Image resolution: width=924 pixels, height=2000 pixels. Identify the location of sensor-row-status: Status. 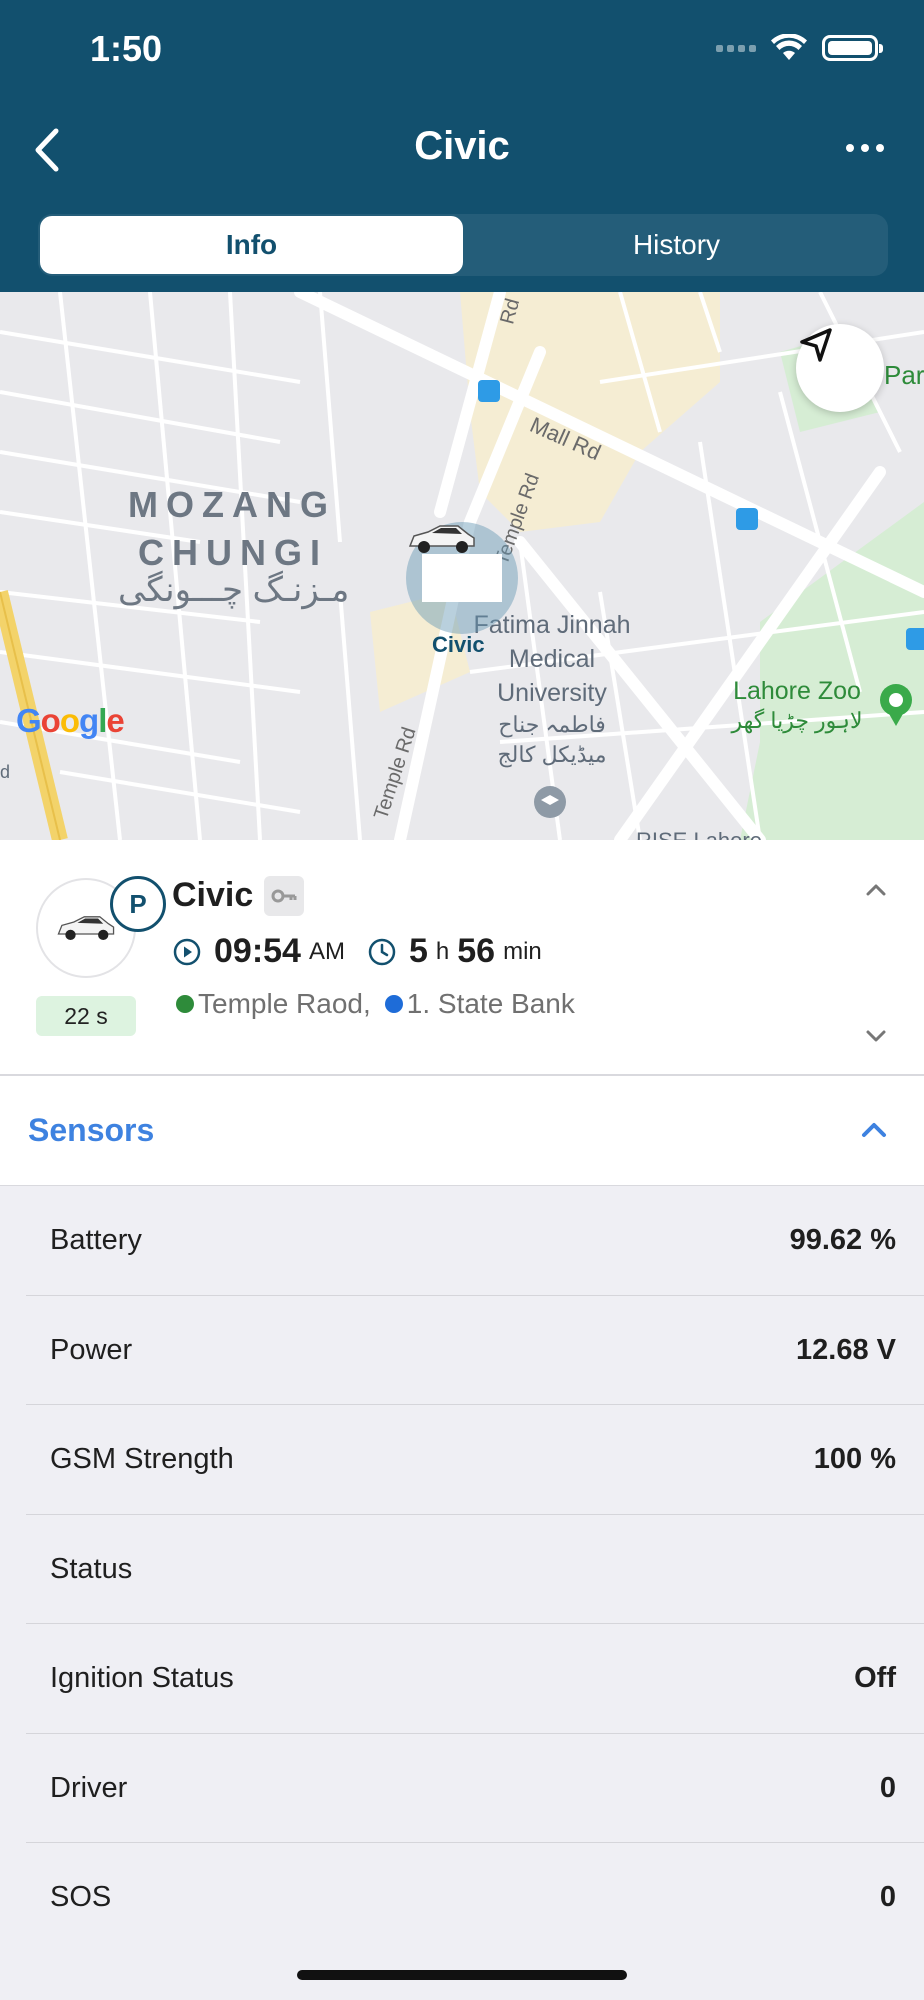
(475, 1569).